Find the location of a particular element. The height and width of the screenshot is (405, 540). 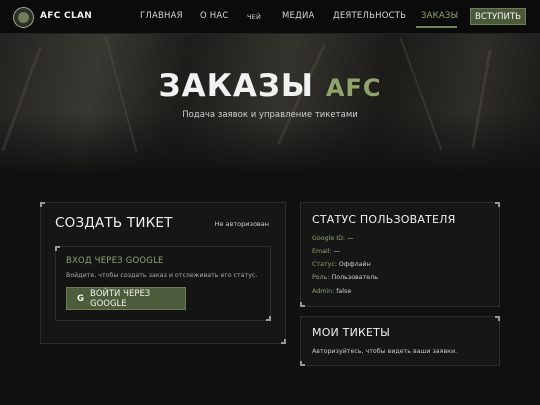

nav-link-activity: ДЕЯТЕЛЬНОСТЬ is located at coordinates (369, 16).